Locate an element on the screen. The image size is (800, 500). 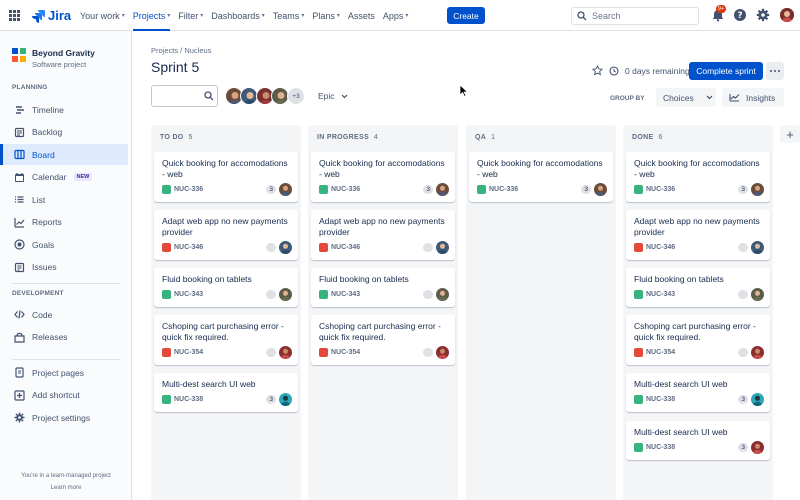
chevron-down-icon: ▾ is located at coordinates (123, 16).